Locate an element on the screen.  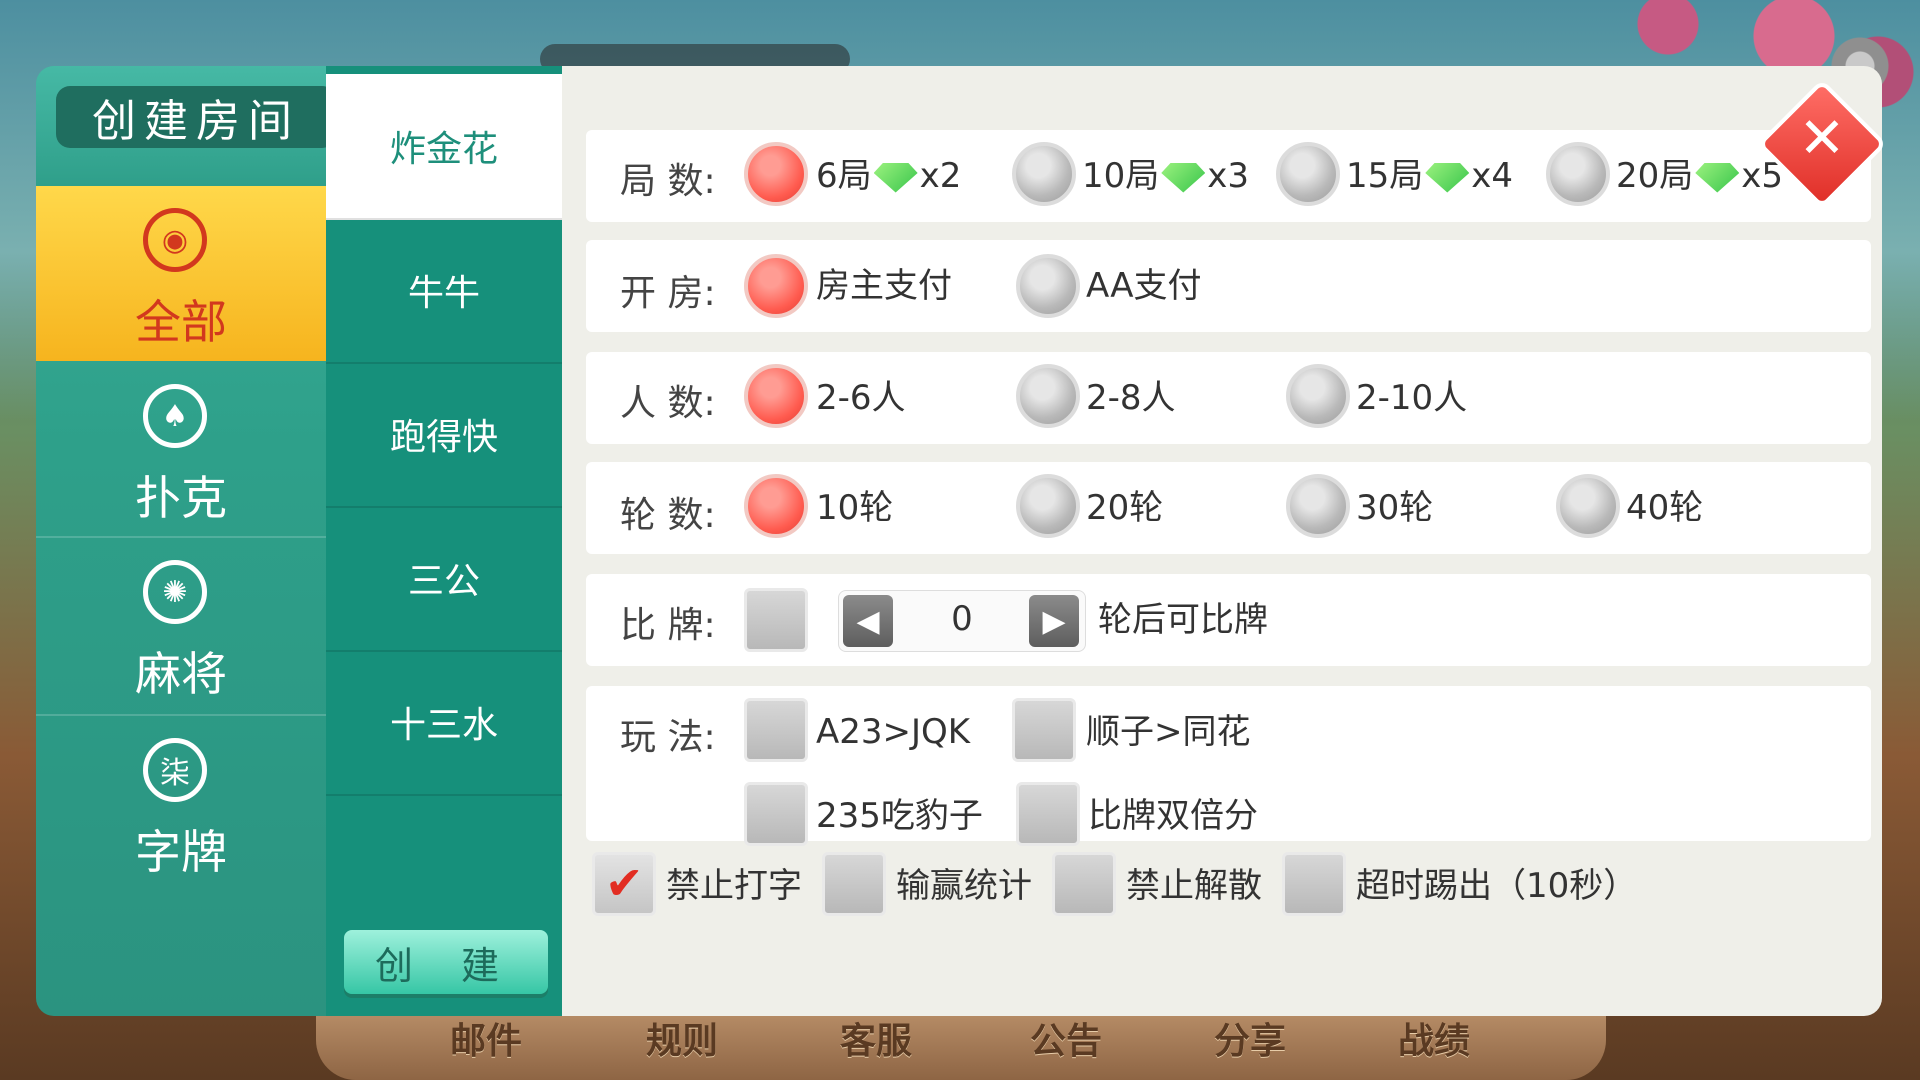
compare-stepper: ◀ 0 ▶ is located at coordinates (962, 621).